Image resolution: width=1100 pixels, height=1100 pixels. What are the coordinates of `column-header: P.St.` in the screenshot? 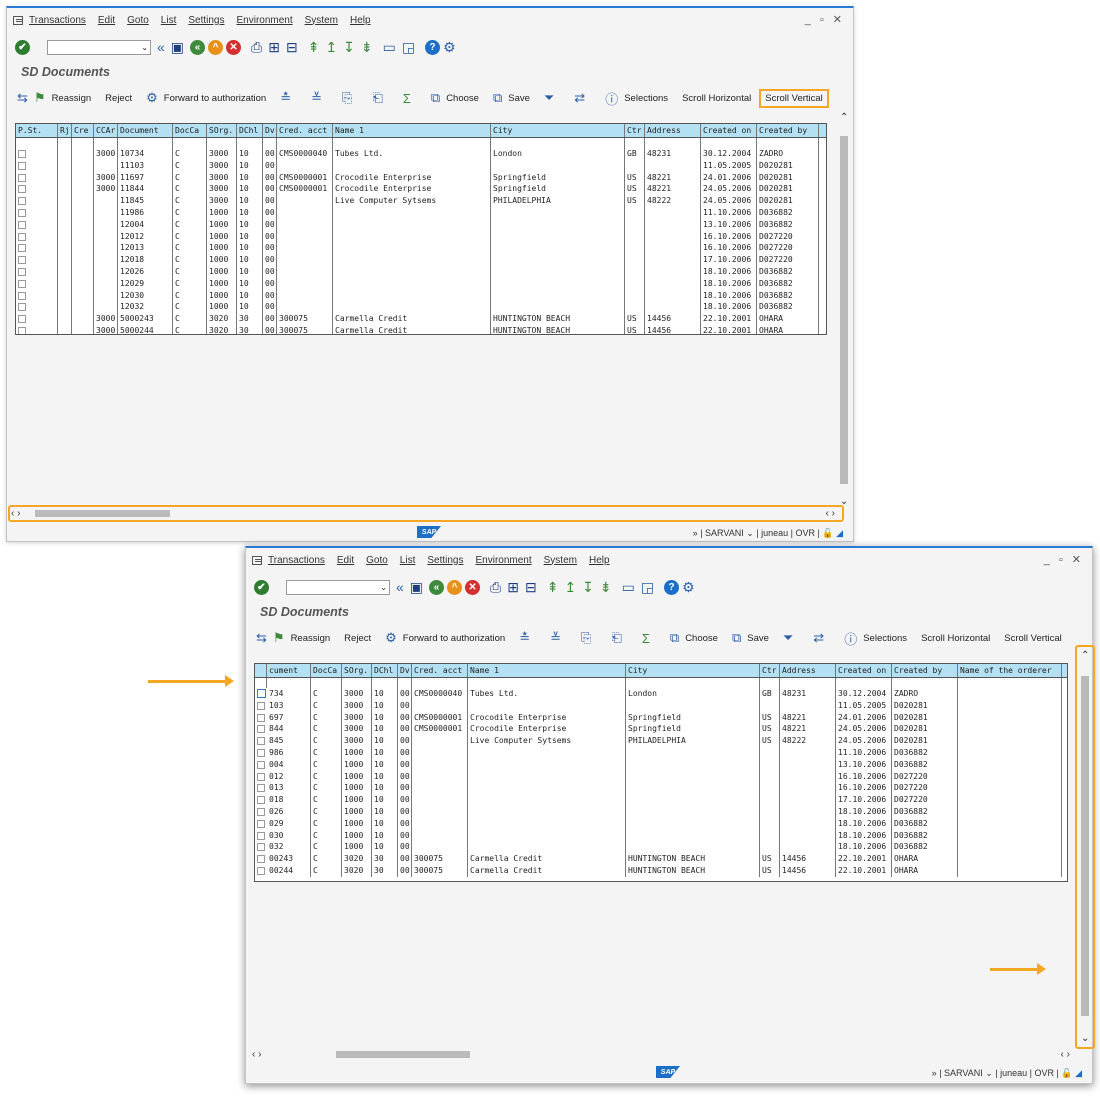 It's located at (37, 130).